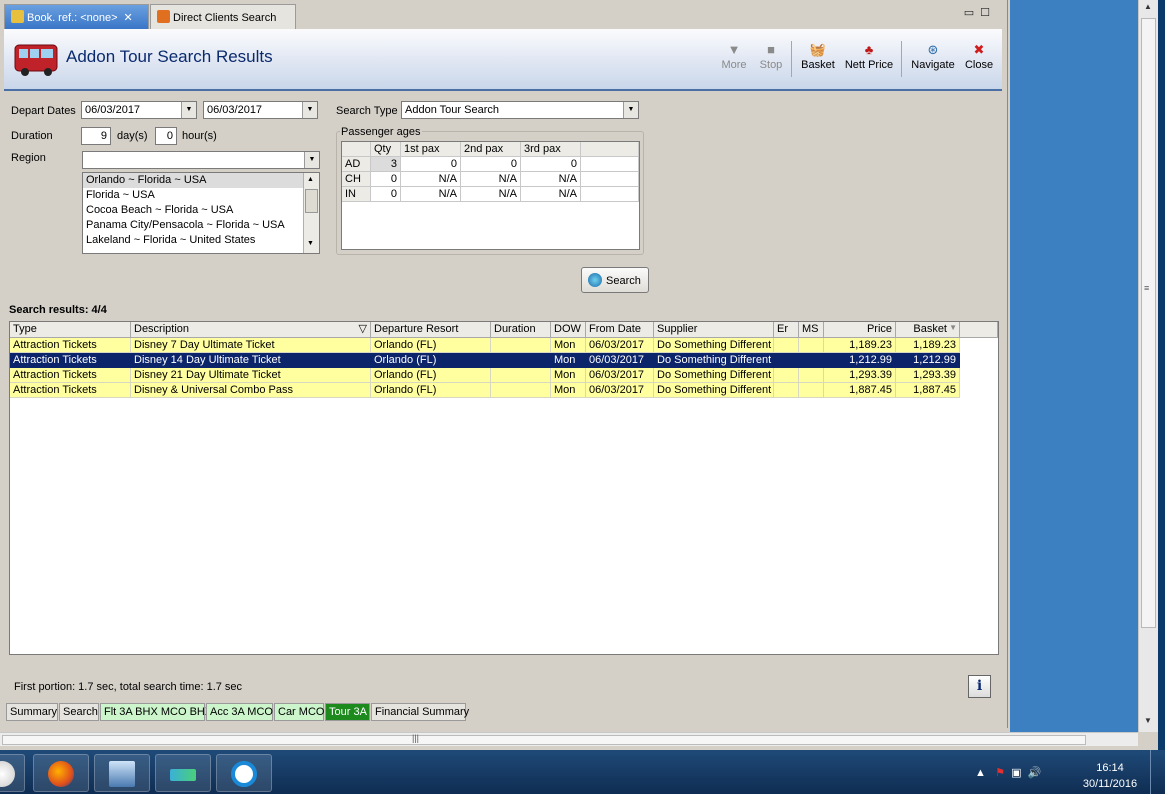  Describe the element at coordinates (928, 330) in the screenshot. I see `column-header-basket: Basket ▼` at that location.